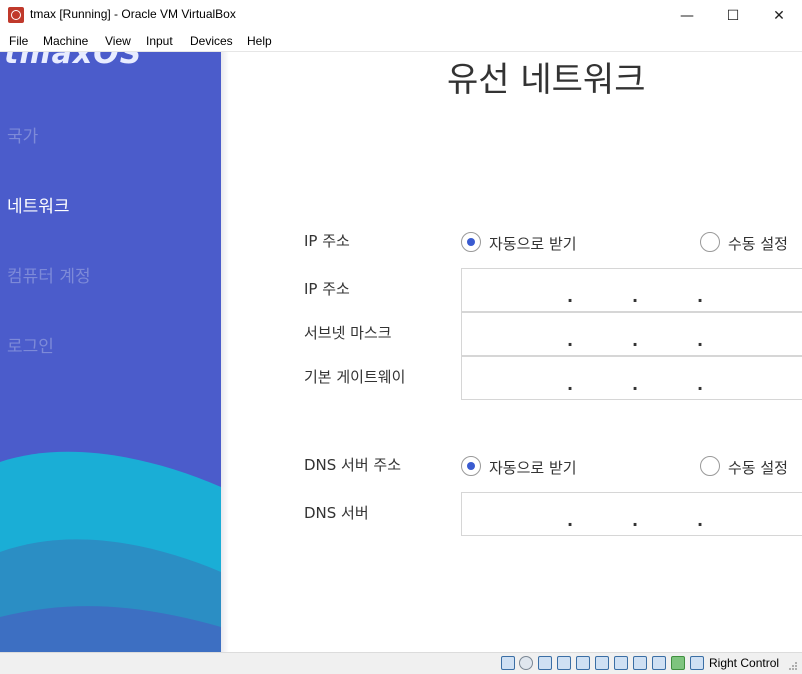  I want to click on menu-input: Input, so click(159, 41).